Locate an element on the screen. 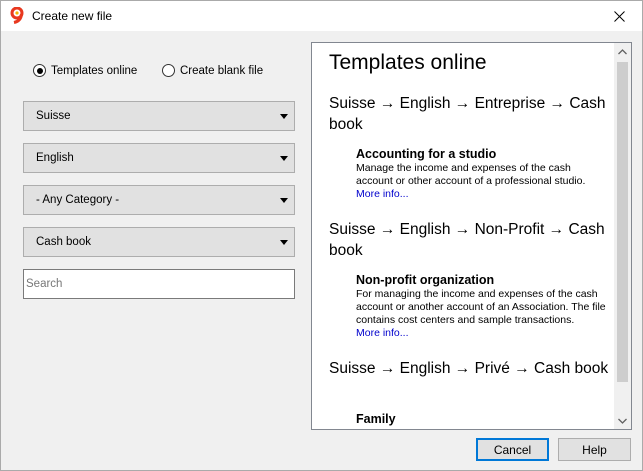  title-bar: Create new file is located at coordinates (321, 16).